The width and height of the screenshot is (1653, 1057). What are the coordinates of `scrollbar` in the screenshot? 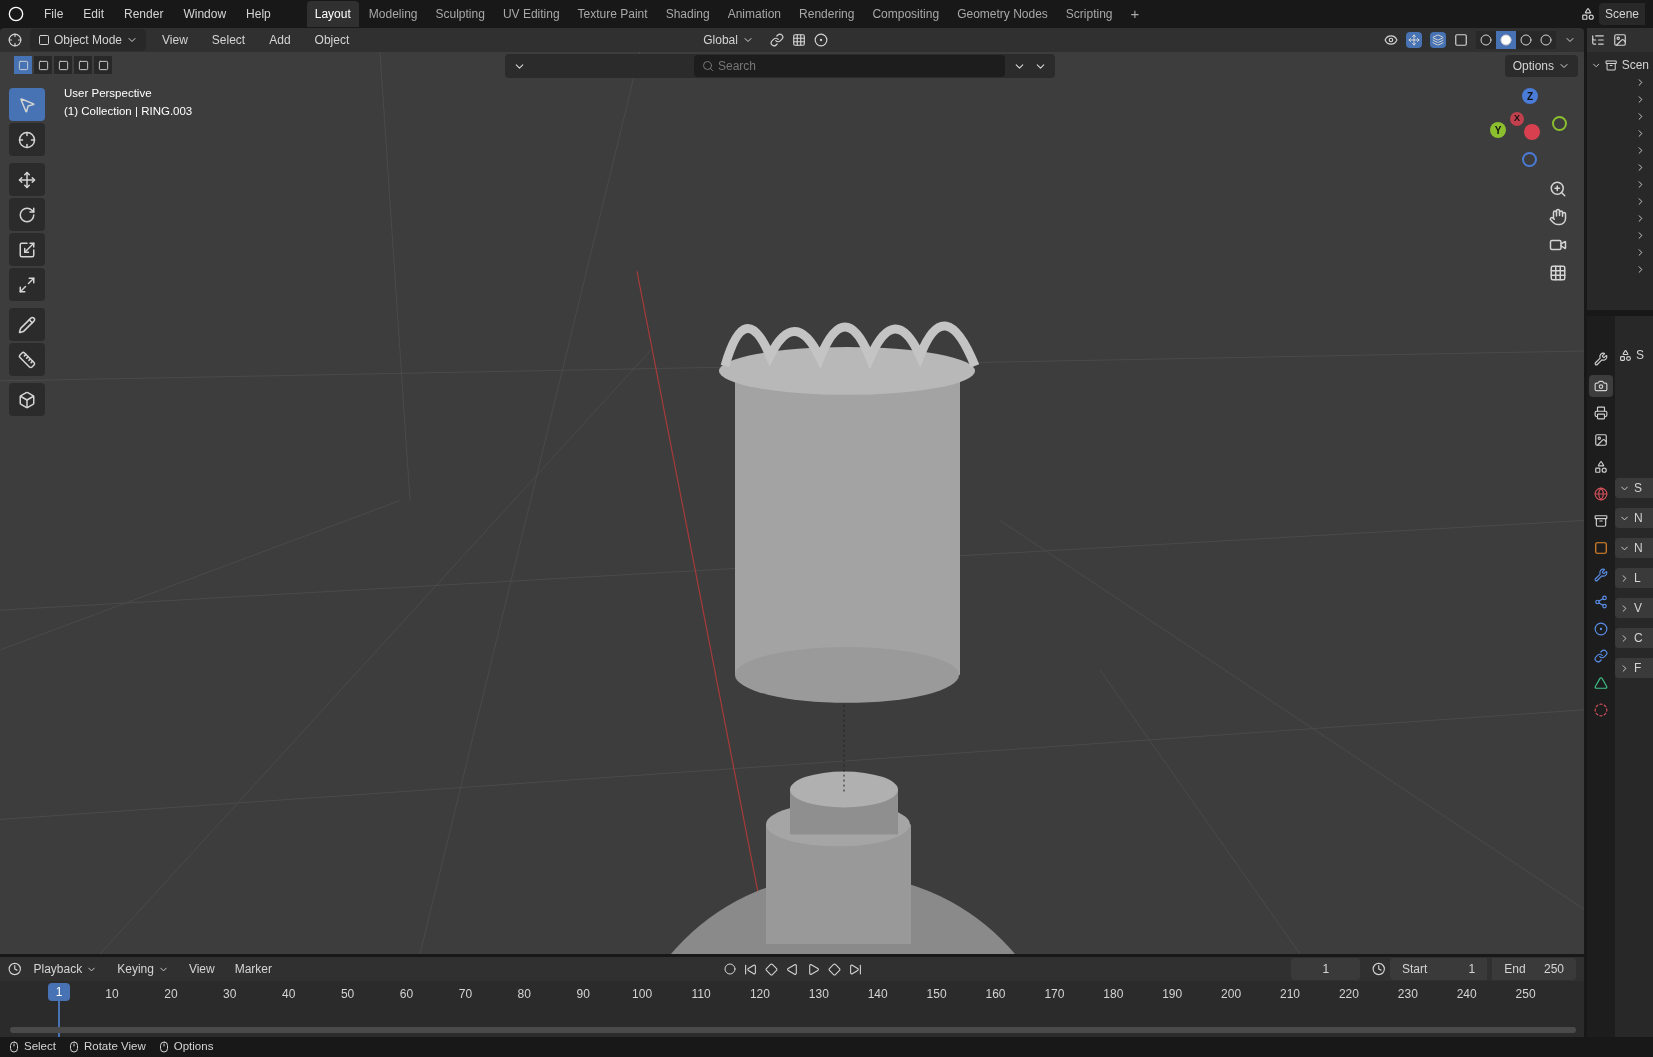 It's located at (793, 1030).